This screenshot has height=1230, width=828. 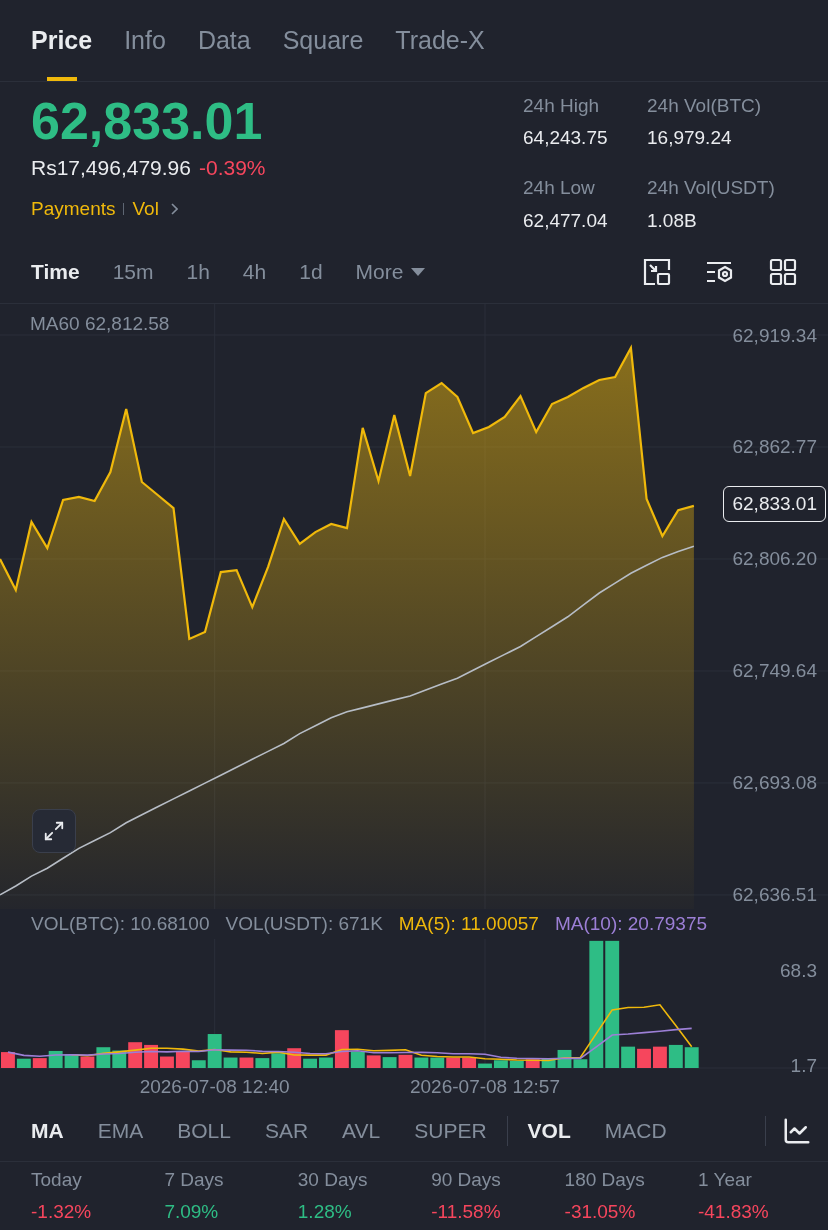 What do you see at coordinates (566, 221) in the screenshot?
I see `stat-value: 62,477.04` at bounding box center [566, 221].